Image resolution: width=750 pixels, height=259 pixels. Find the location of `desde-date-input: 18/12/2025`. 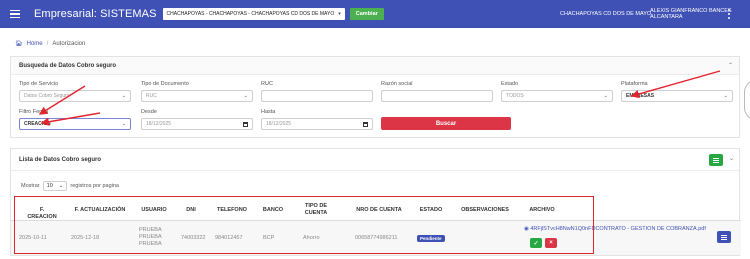

desde-date-input: 18/12/2025 is located at coordinates (197, 124).